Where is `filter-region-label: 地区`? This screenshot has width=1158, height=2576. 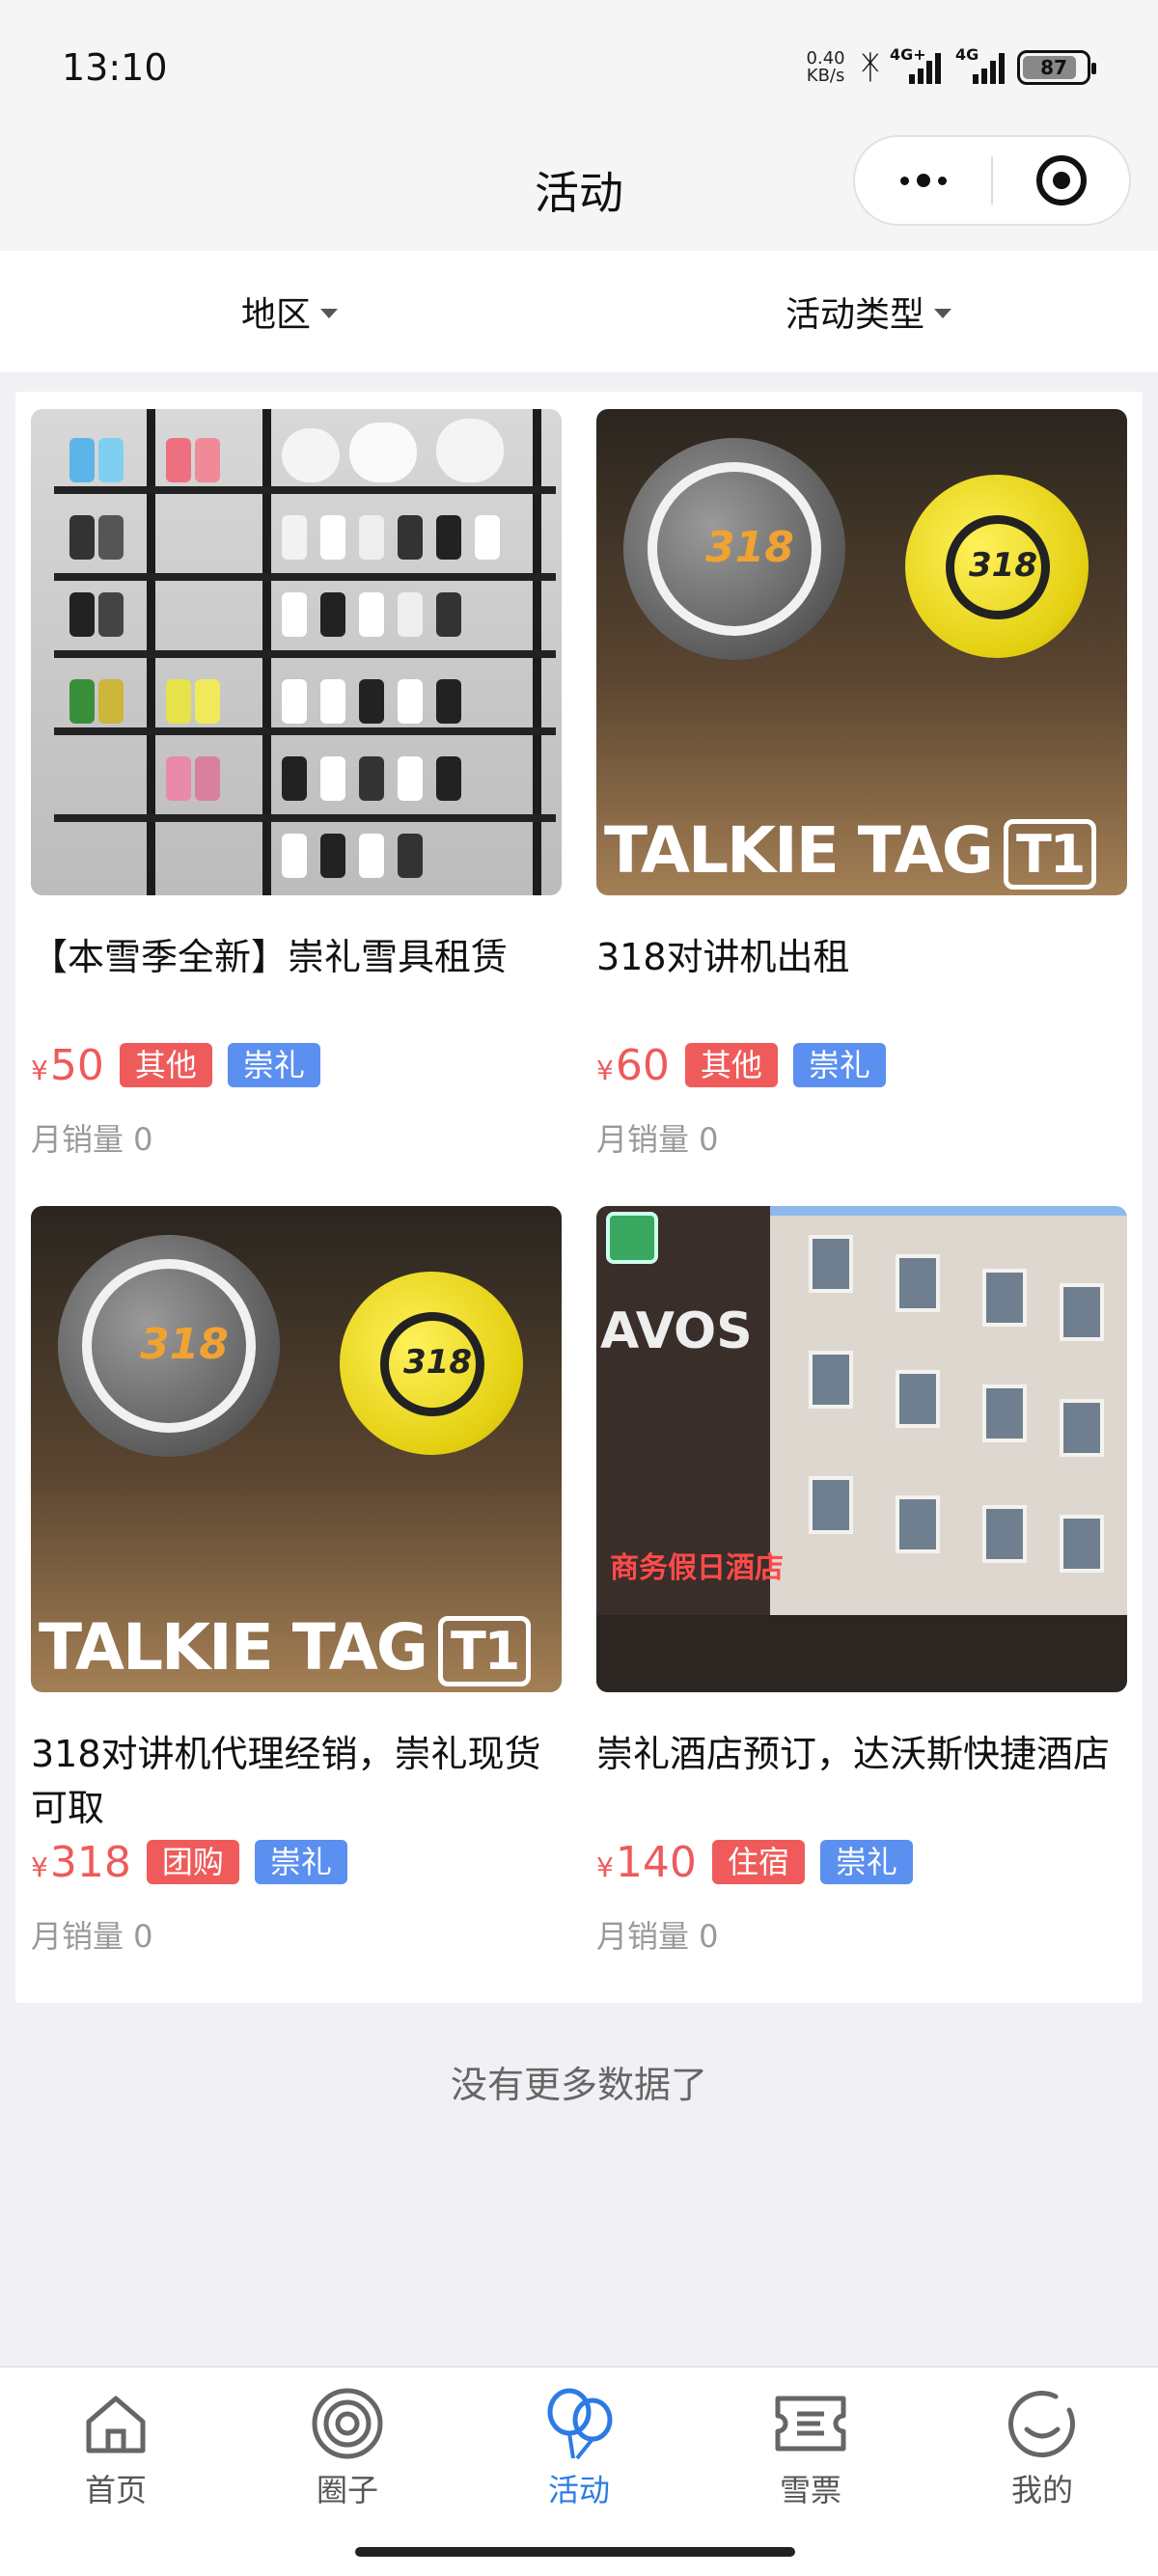 filter-region-label: 地区 is located at coordinates (275, 315).